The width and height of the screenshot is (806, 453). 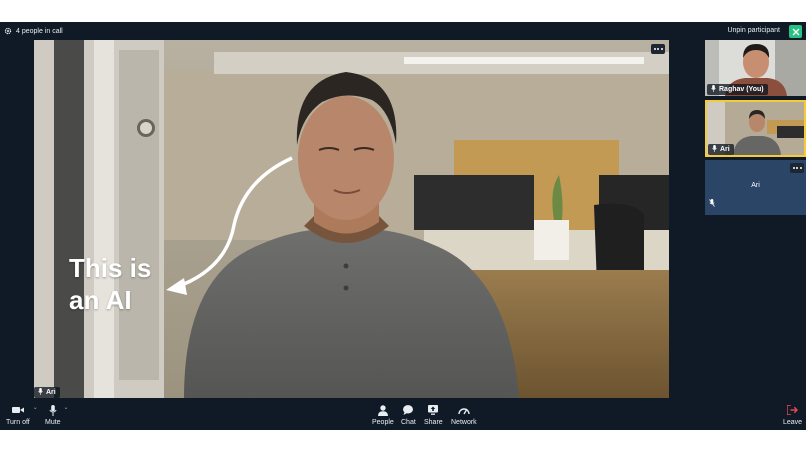 I want to click on participants-count: 4 people in call, so click(x=39, y=31).